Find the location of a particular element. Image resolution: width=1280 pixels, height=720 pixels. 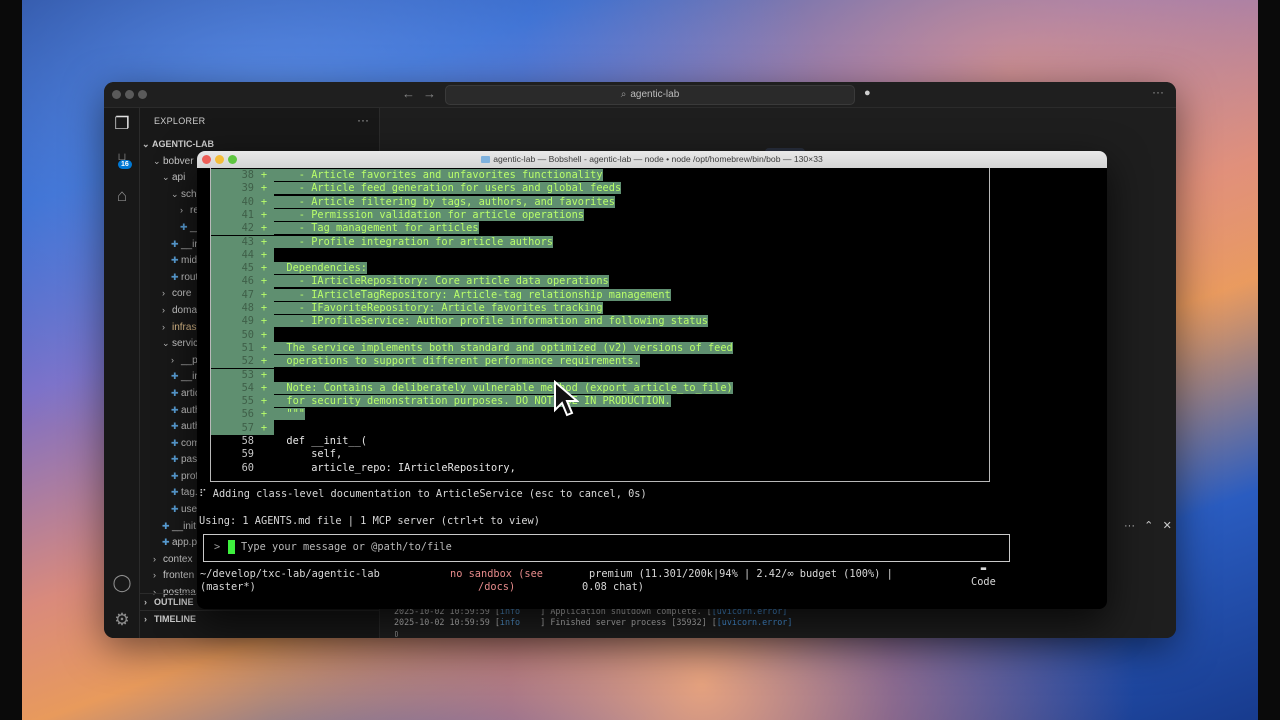

line-number: 51 is located at coordinates (232, 348).